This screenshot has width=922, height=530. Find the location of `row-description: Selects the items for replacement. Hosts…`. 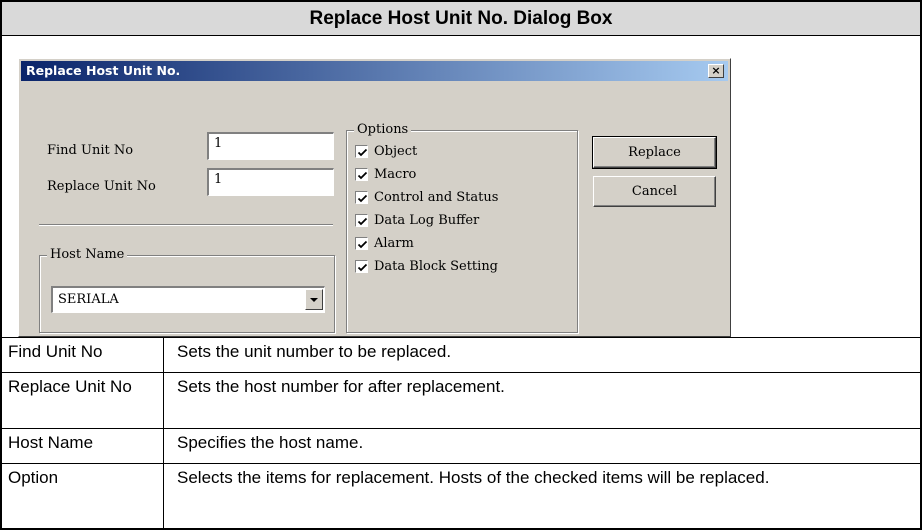

row-description: Selects the items for replacement. Hosts… is located at coordinates (473, 477).